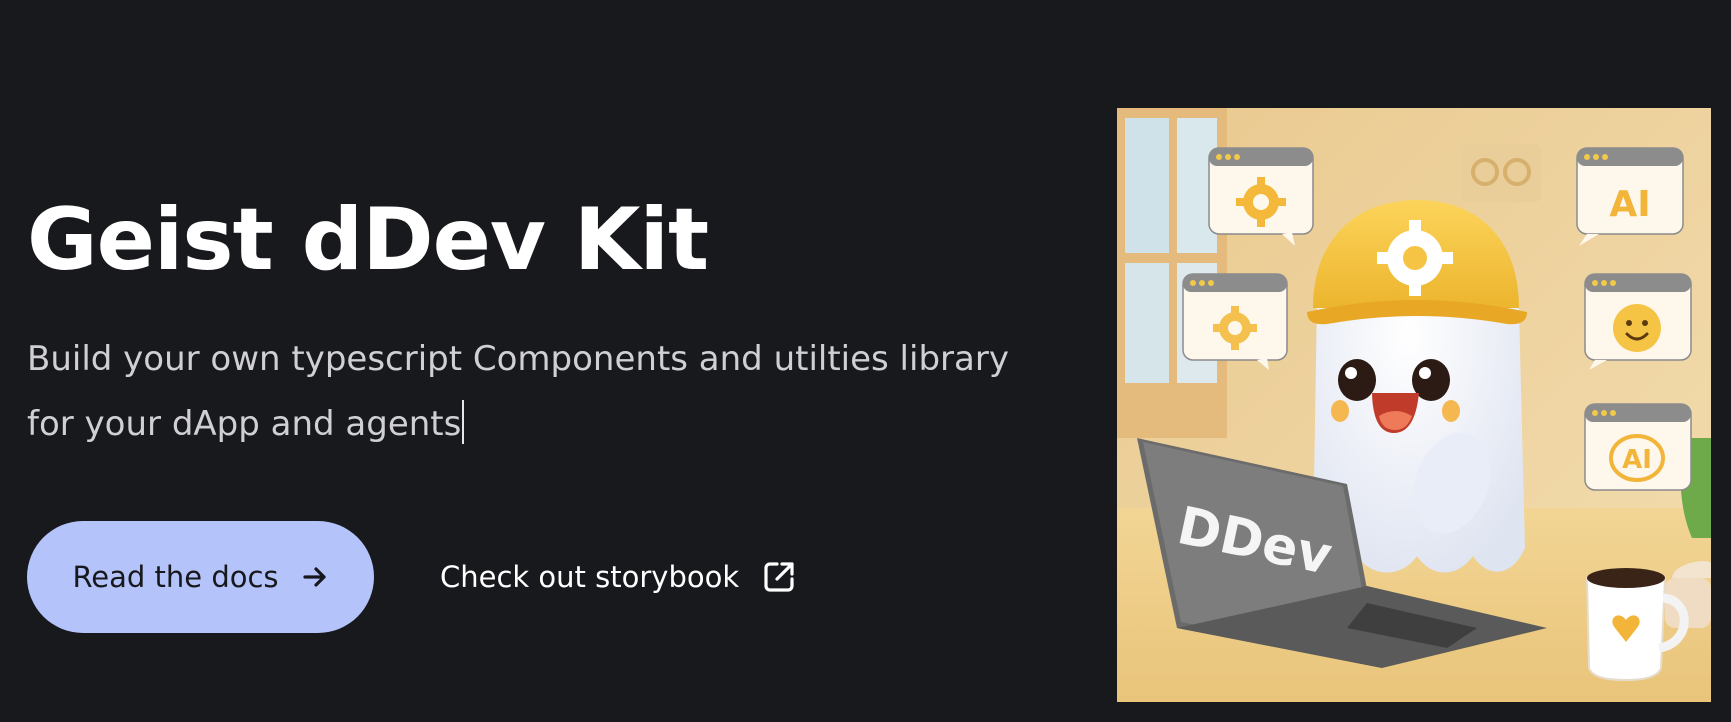 This screenshot has height=722, width=1731. I want to click on check-out-storybook-link: Check out storybook, so click(618, 577).